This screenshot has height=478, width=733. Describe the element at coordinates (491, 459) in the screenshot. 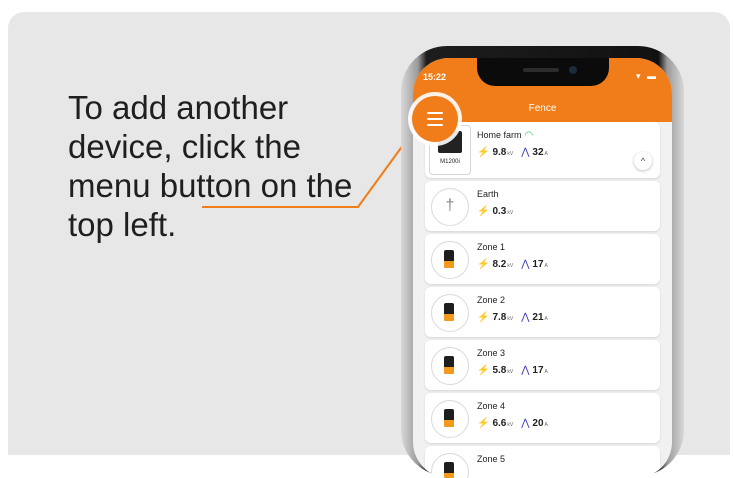

I see `device-name: Zone 5` at that location.